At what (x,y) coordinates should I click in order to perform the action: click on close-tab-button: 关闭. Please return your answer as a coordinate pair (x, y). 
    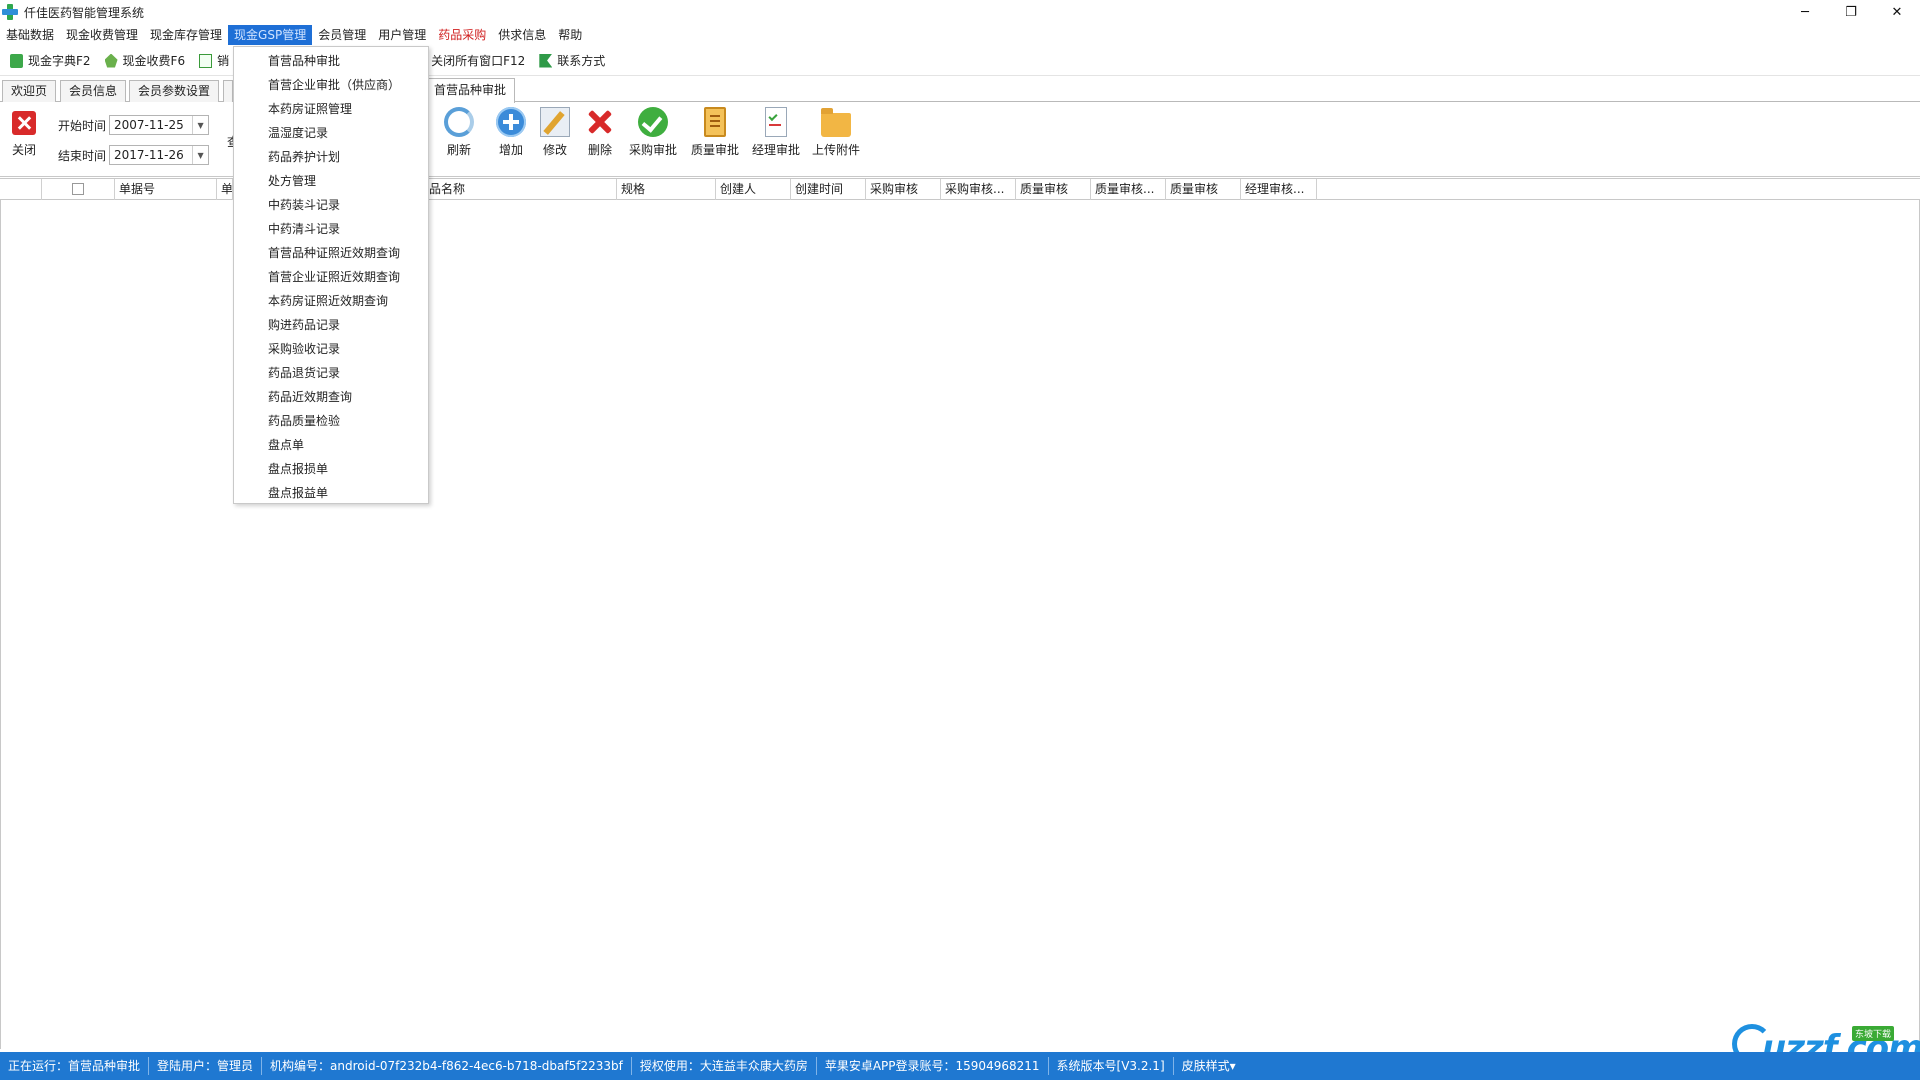
    Looking at the image, I should click on (24, 134).